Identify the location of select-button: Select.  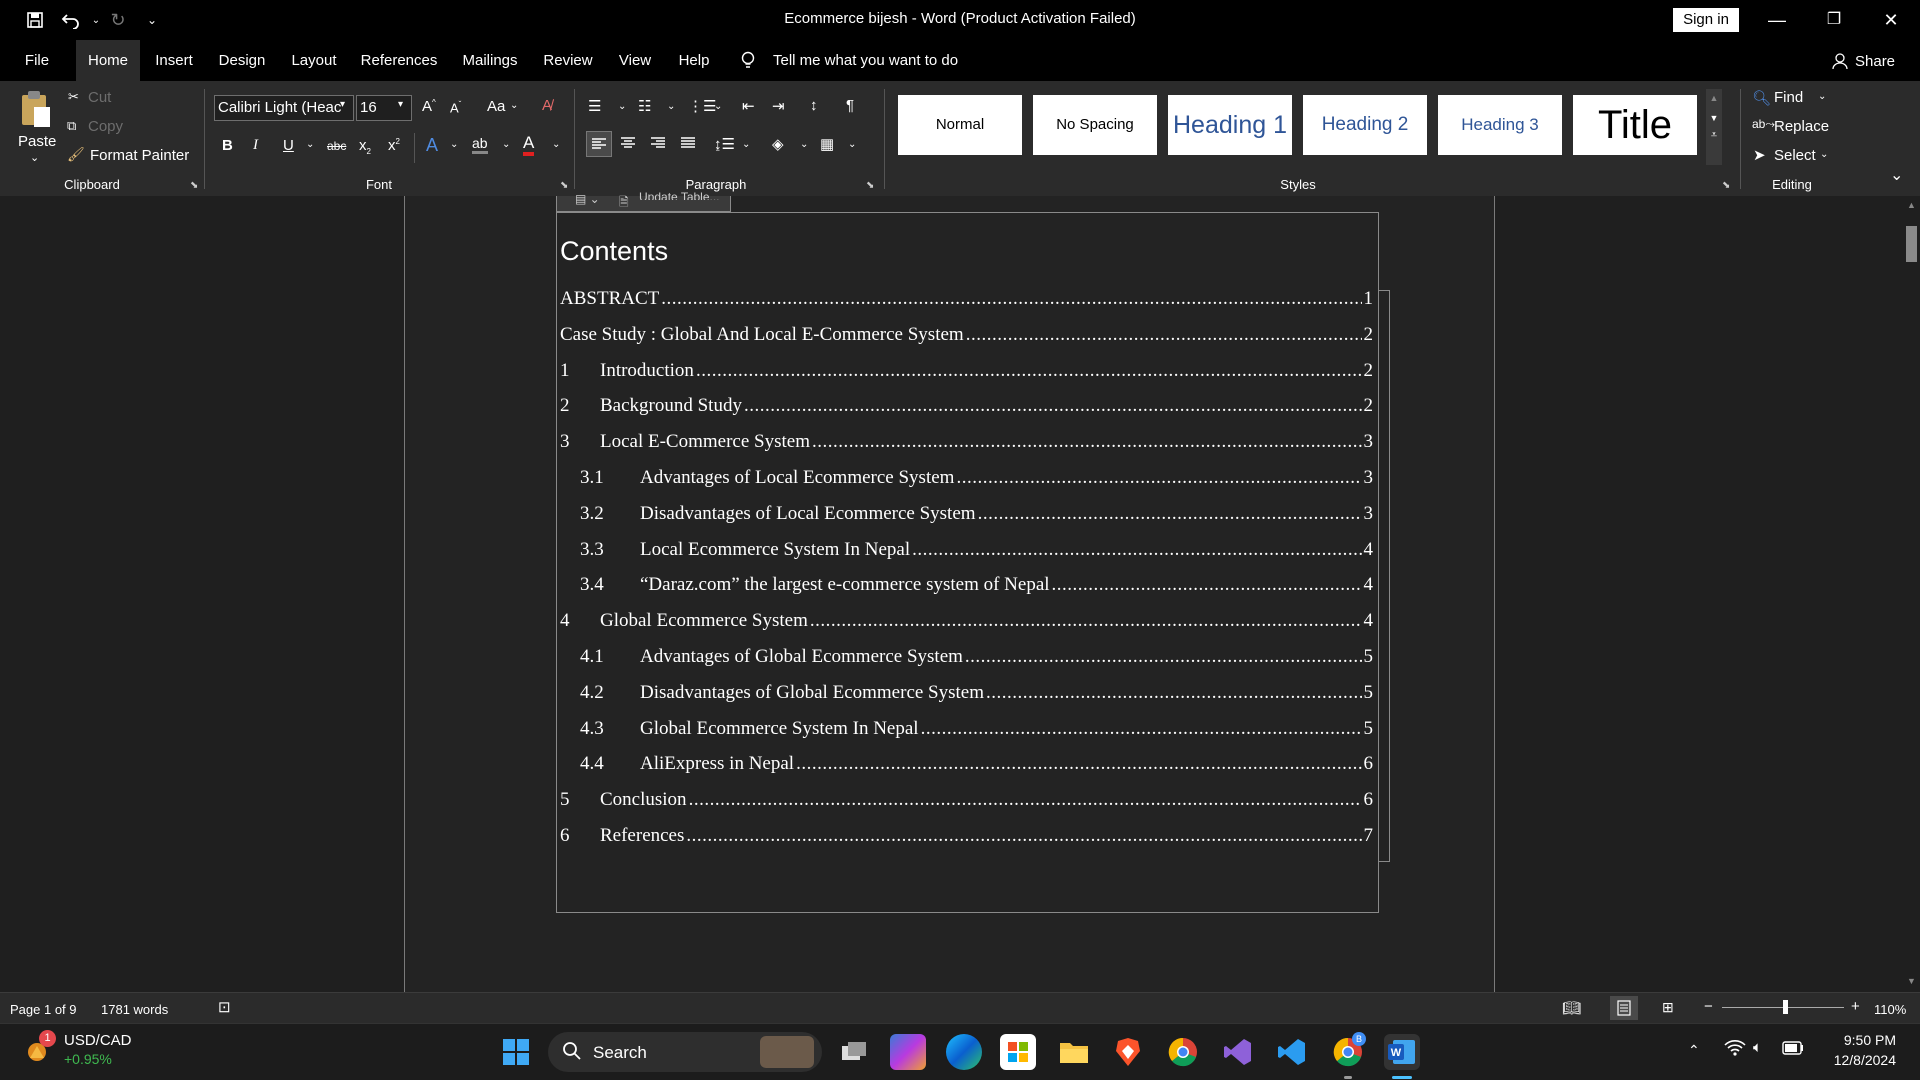
(1795, 155).